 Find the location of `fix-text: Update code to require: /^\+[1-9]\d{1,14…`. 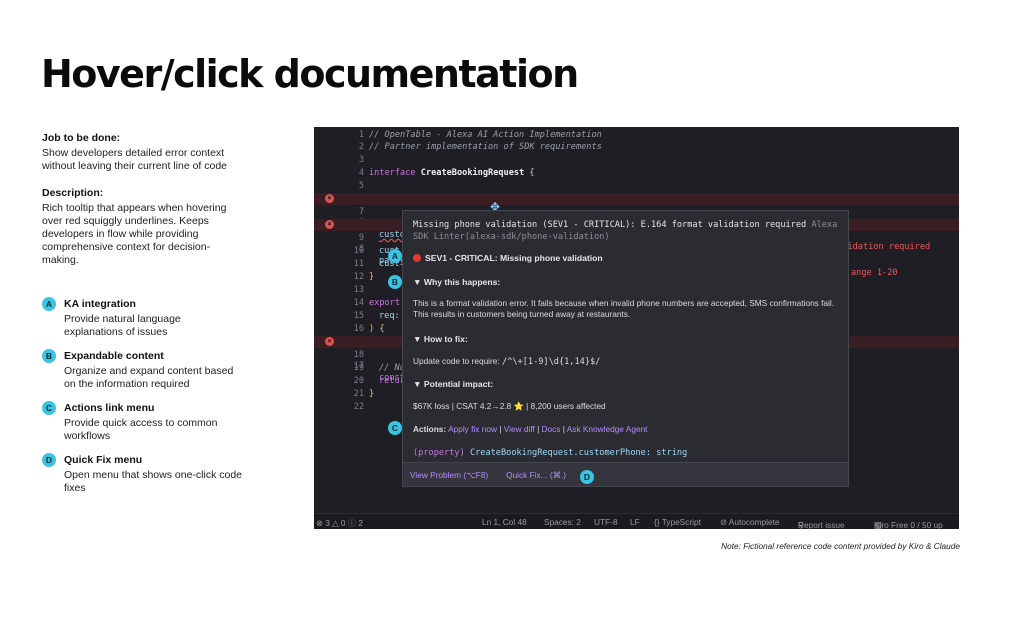

fix-text: Update code to require: /^\+[1-9]\d{1,14… is located at coordinates (507, 361).